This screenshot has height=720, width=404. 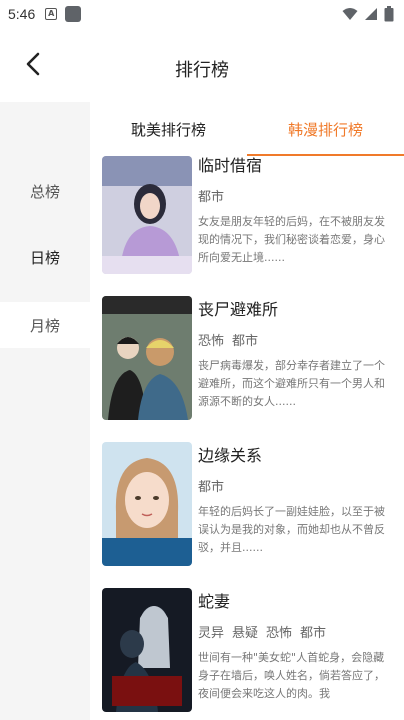 What do you see at coordinates (202, 14) in the screenshot?
I see `status-bar: 5:46 A` at bounding box center [202, 14].